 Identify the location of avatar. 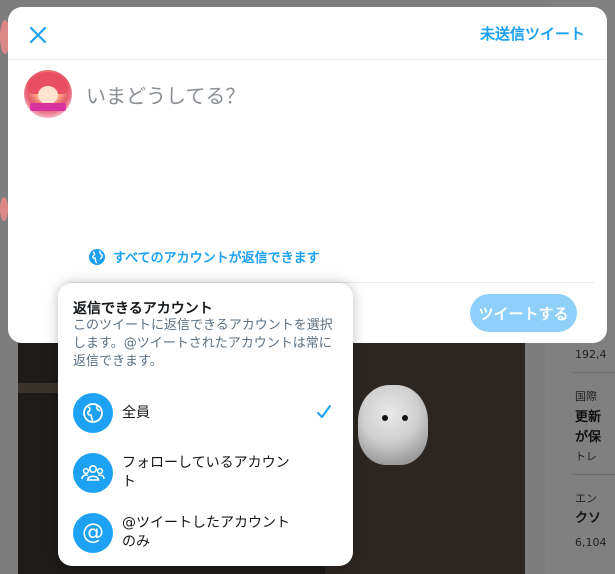
(48, 94).